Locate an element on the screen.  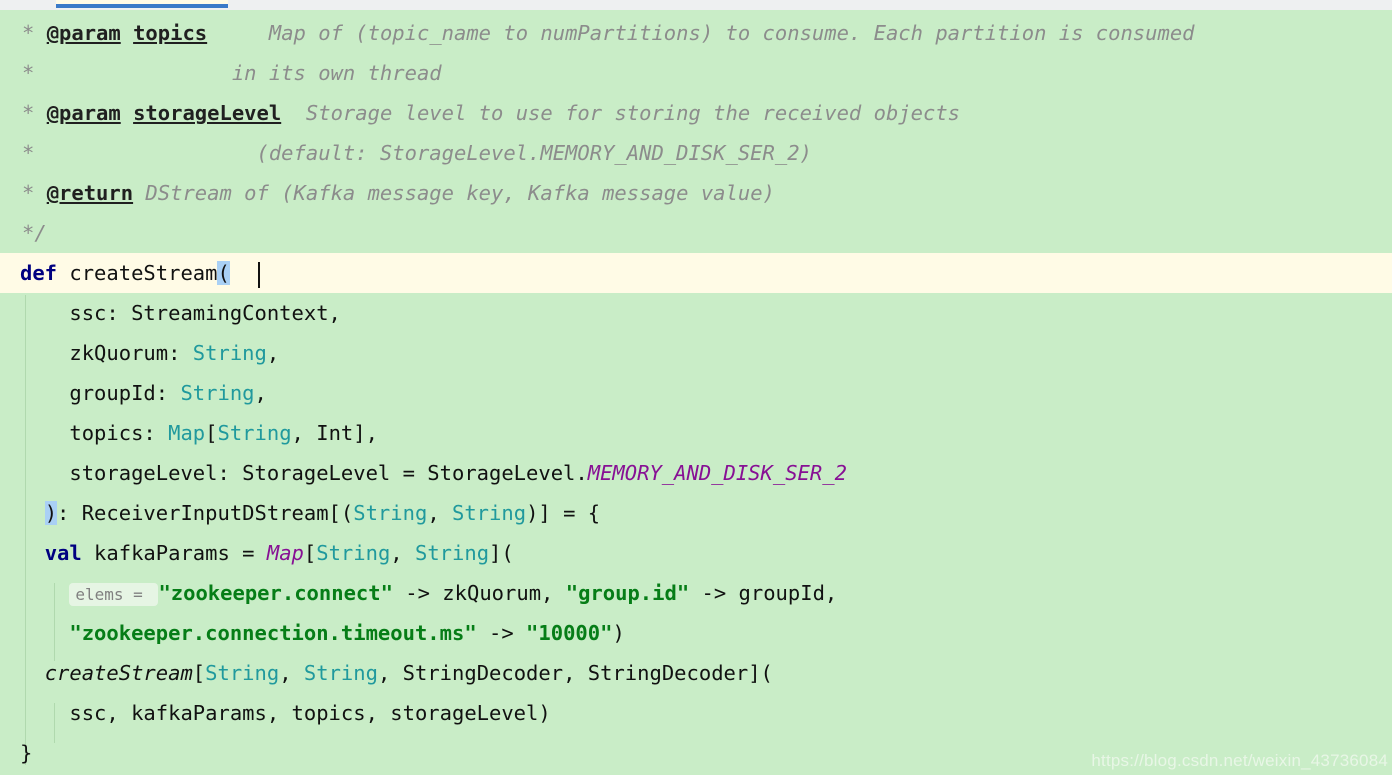
code-line-content: ssc, kafkaParams, topics, storageLevel) is located at coordinates (275, 713).